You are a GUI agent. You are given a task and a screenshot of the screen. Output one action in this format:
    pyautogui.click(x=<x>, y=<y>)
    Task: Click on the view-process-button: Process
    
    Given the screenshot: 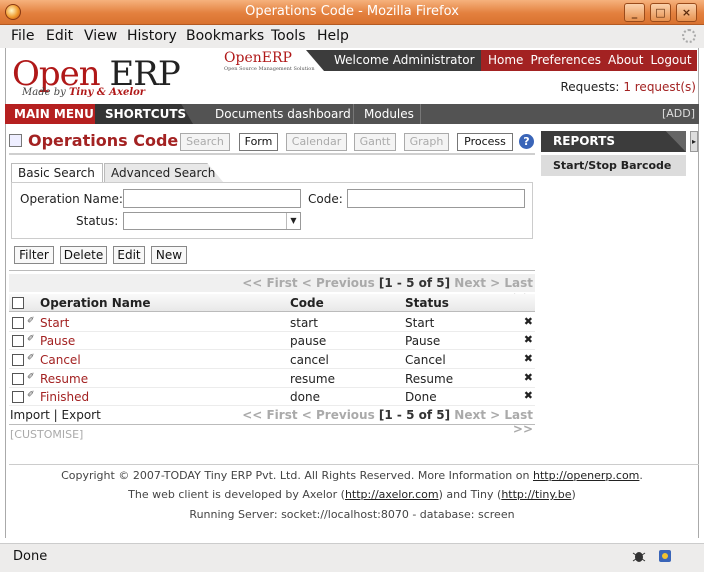 What is the action you would take?
    pyautogui.click(x=485, y=142)
    